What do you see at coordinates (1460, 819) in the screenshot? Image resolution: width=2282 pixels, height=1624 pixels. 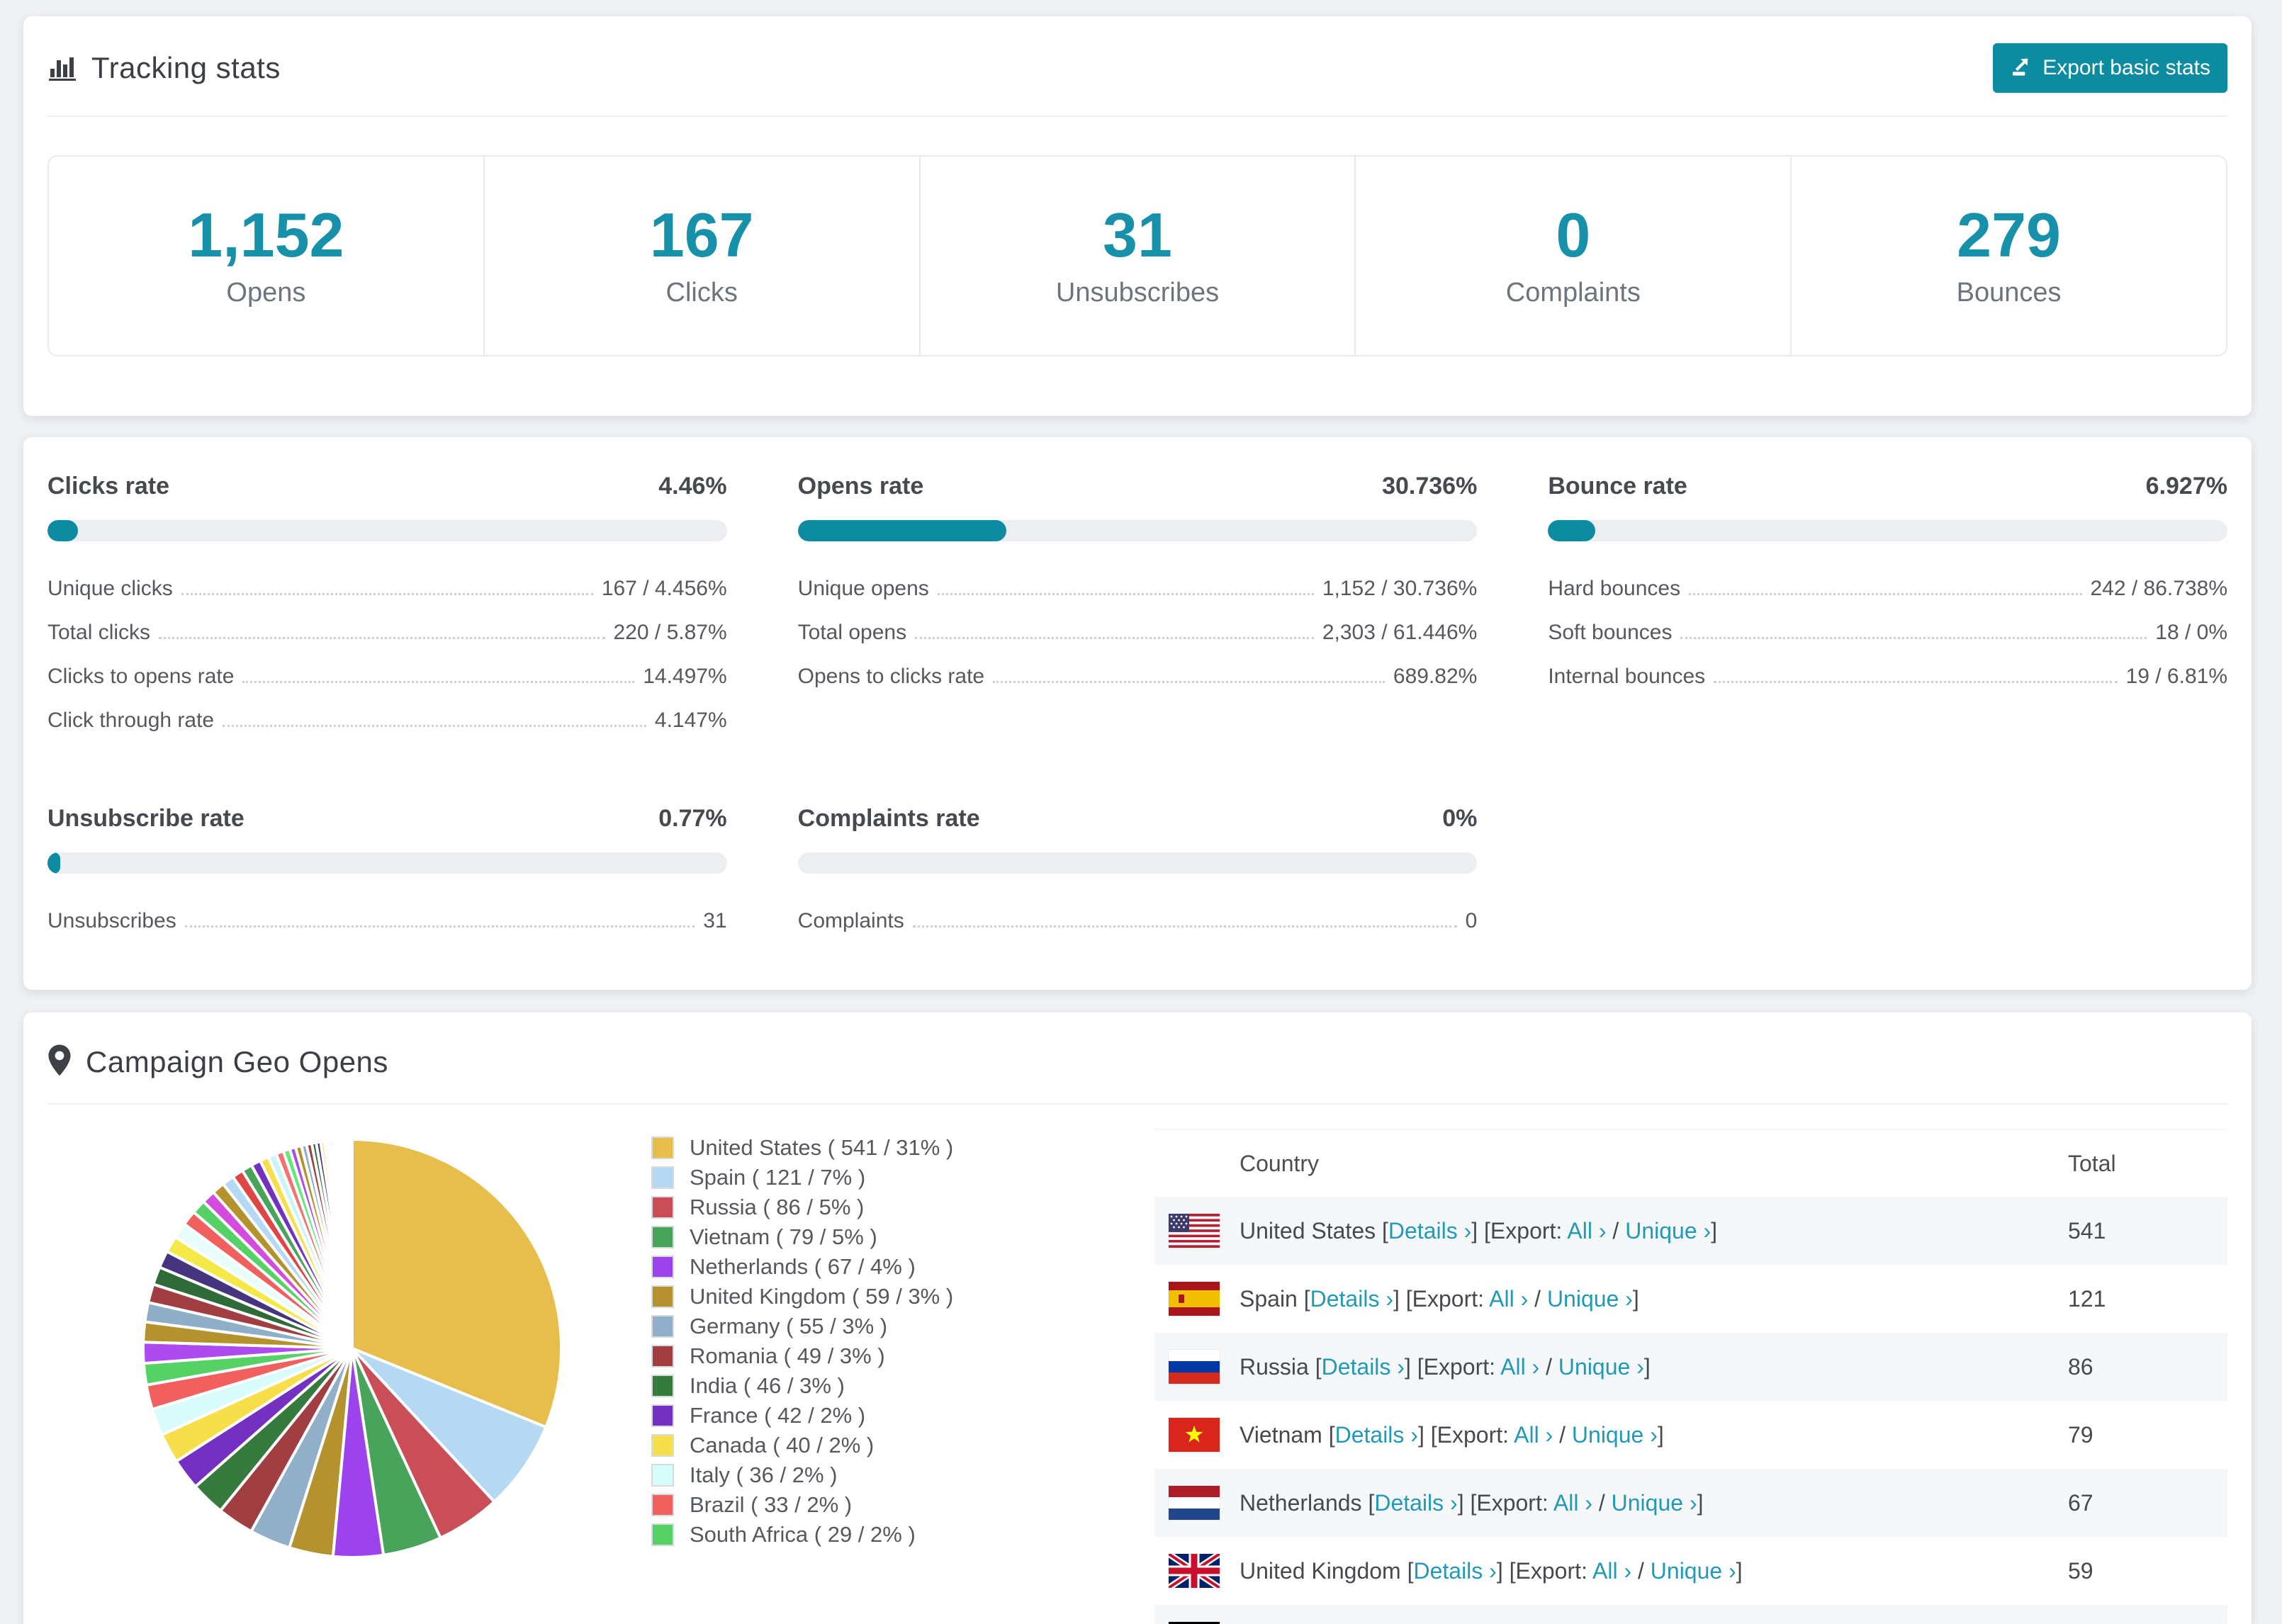 I see `rate-value: 0%` at bounding box center [1460, 819].